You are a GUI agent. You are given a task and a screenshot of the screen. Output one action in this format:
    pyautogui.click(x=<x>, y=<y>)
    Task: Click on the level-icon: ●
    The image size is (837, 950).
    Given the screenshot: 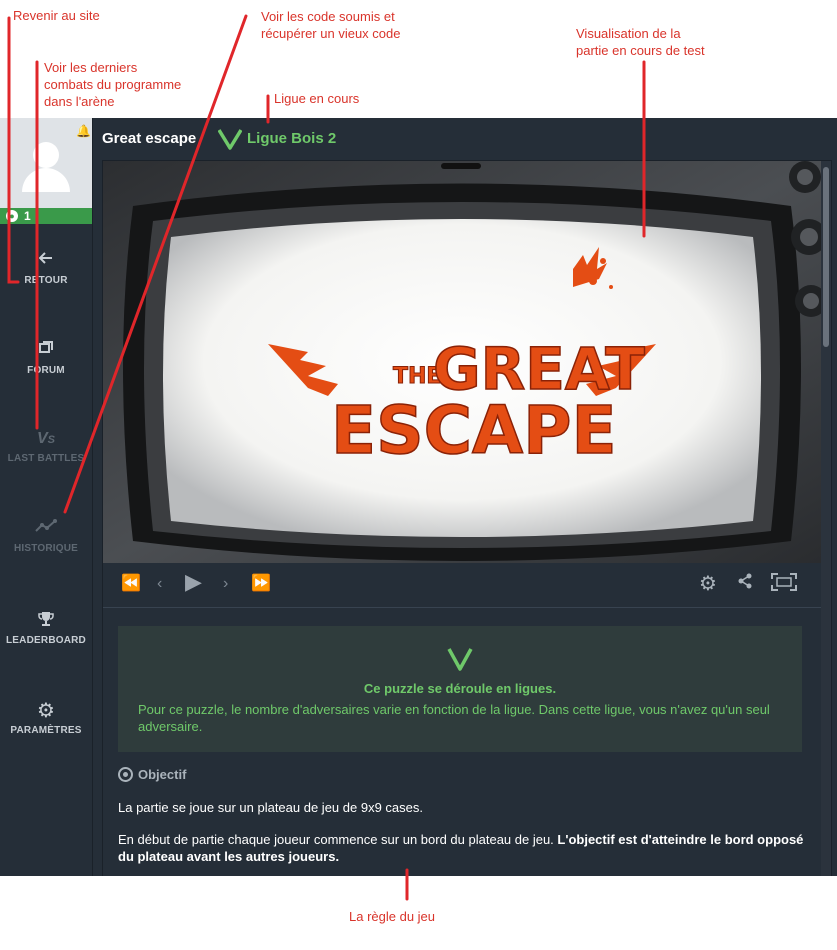 What is the action you would take?
    pyautogui.click(x=12, y=216)
    